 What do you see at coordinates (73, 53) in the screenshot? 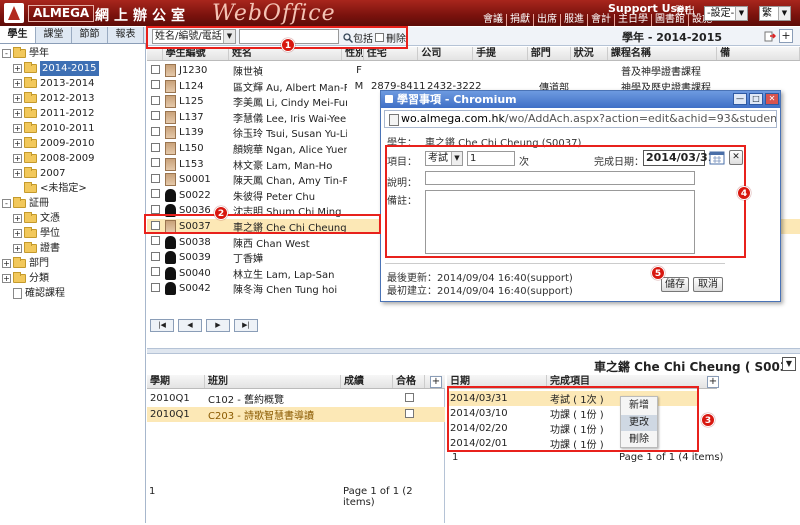
I see `tree-item: - 學年` at bounding box center [73, 53].